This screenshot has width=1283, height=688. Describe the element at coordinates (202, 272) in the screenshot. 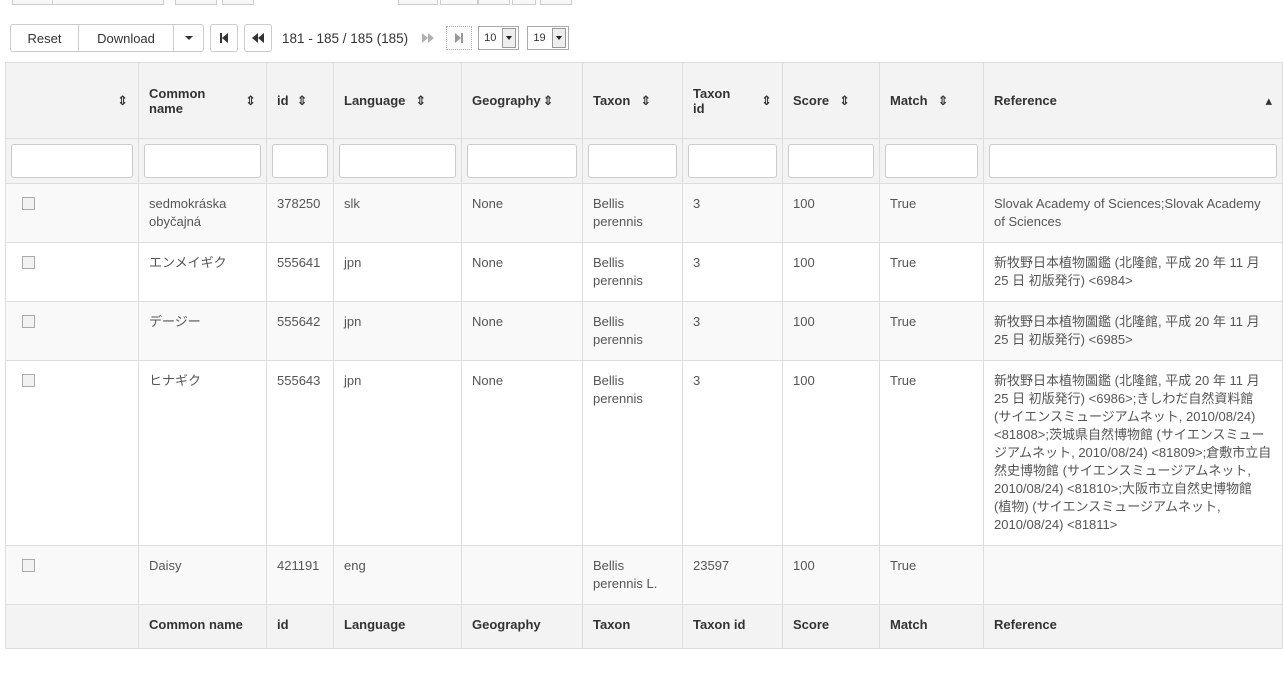

I see `common-name-cell: エンメイギク` at that location.